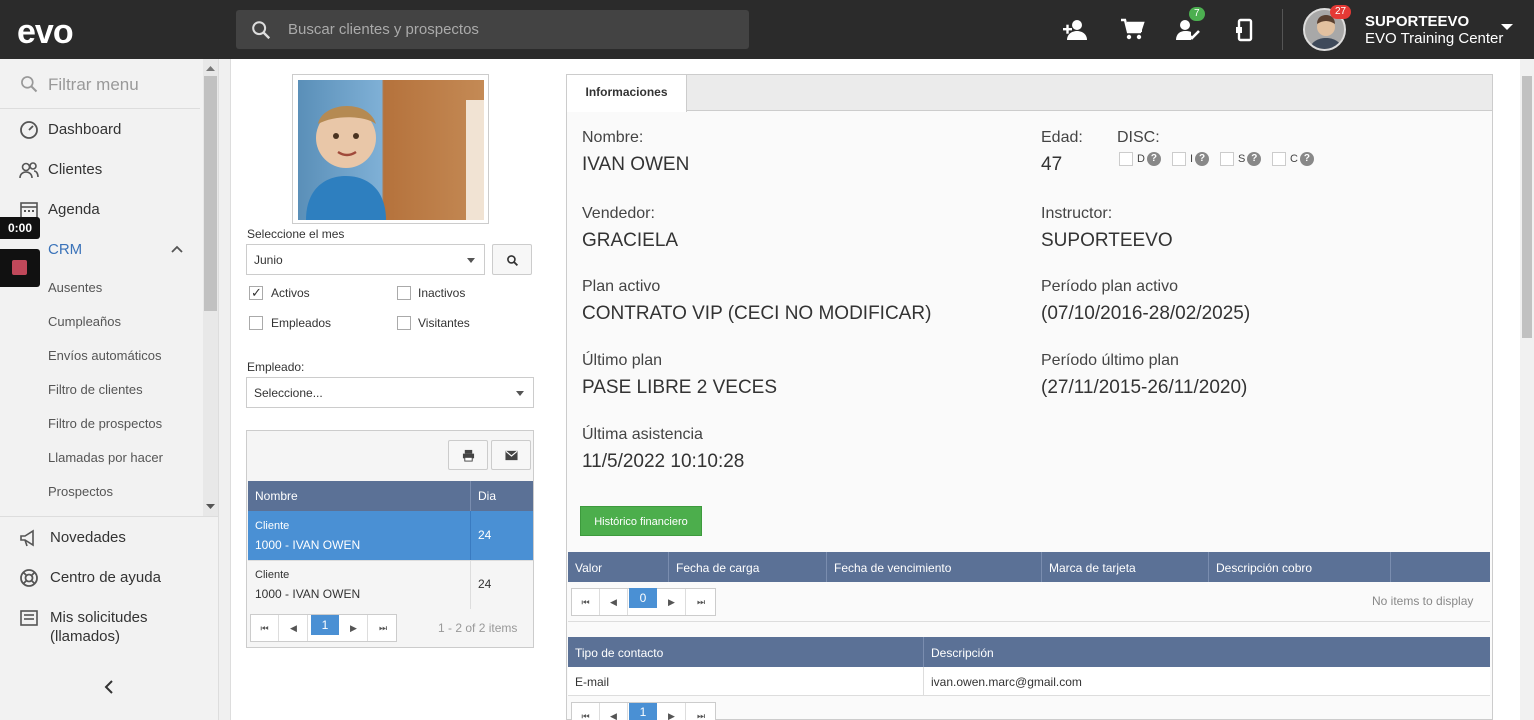  I want to click on tasks-badge: 7, so click(1197, 14).